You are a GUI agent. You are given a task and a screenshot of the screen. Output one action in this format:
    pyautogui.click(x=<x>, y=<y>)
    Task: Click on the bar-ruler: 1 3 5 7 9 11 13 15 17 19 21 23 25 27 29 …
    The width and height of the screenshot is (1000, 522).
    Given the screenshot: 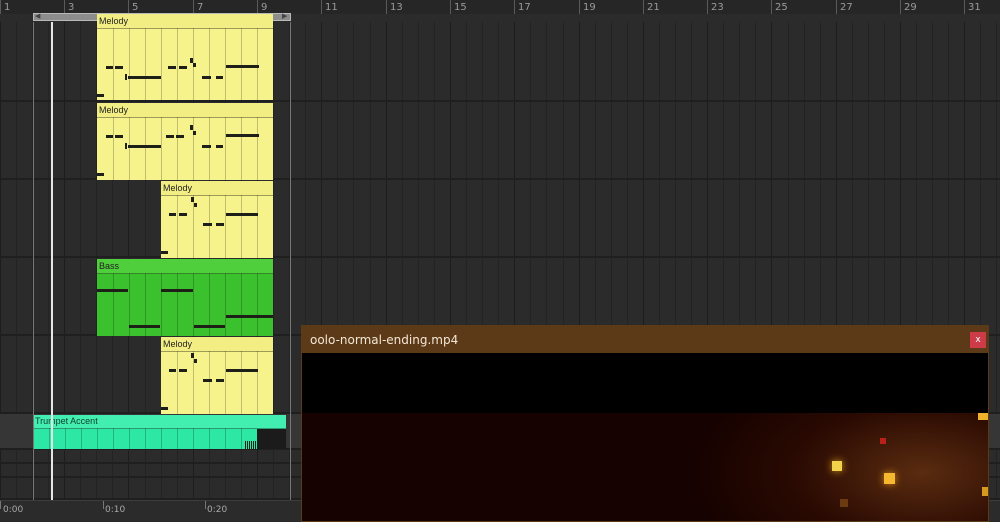 What is the action you would take?
    pyautogui.click(x=500, y=7)
    